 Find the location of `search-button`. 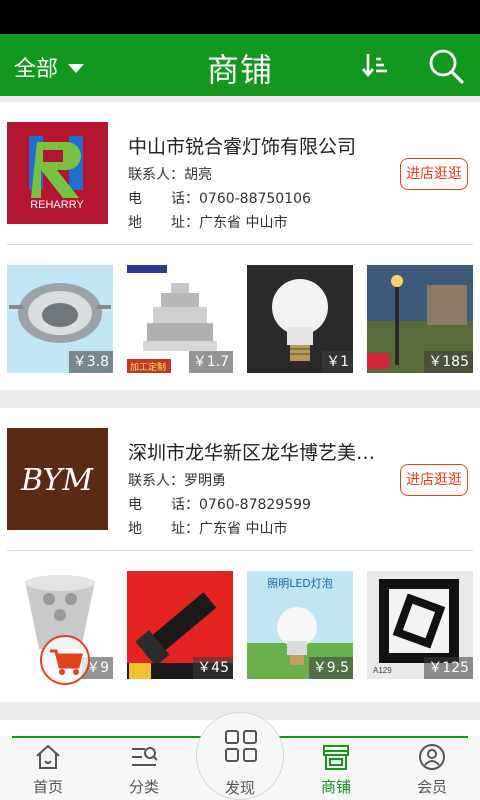

search-button is located at coordinates (446, 66).